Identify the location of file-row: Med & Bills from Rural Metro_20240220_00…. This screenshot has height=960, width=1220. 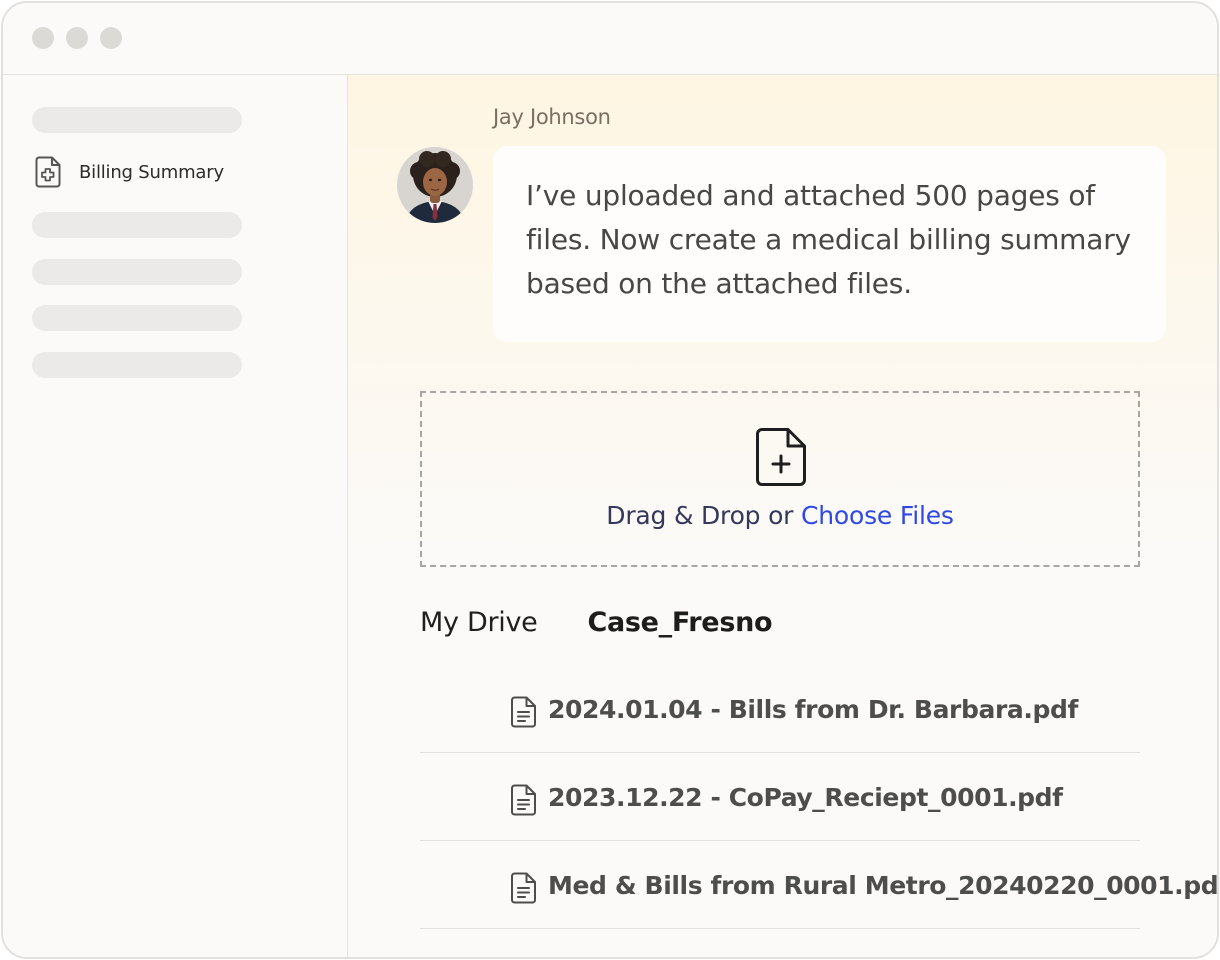
(818, 885).